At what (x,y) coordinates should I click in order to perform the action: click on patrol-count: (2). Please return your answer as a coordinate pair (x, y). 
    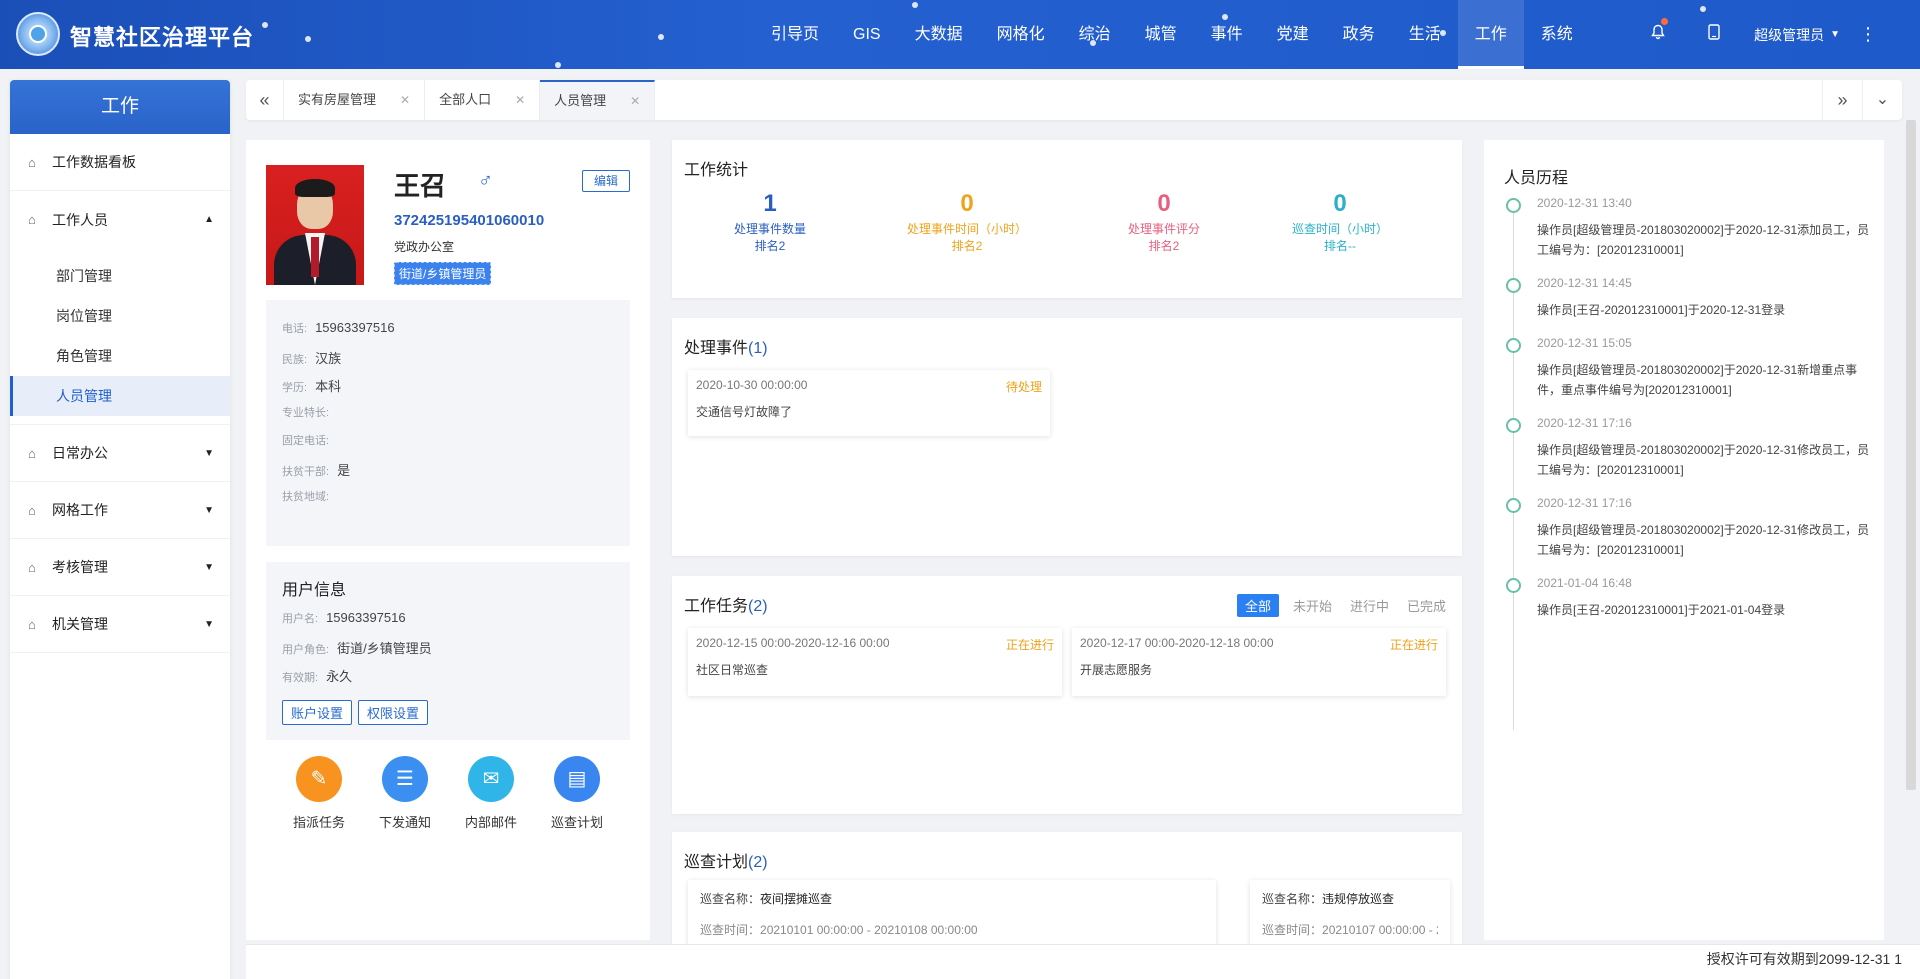
    Looking at the image, I should click on (758, 862).